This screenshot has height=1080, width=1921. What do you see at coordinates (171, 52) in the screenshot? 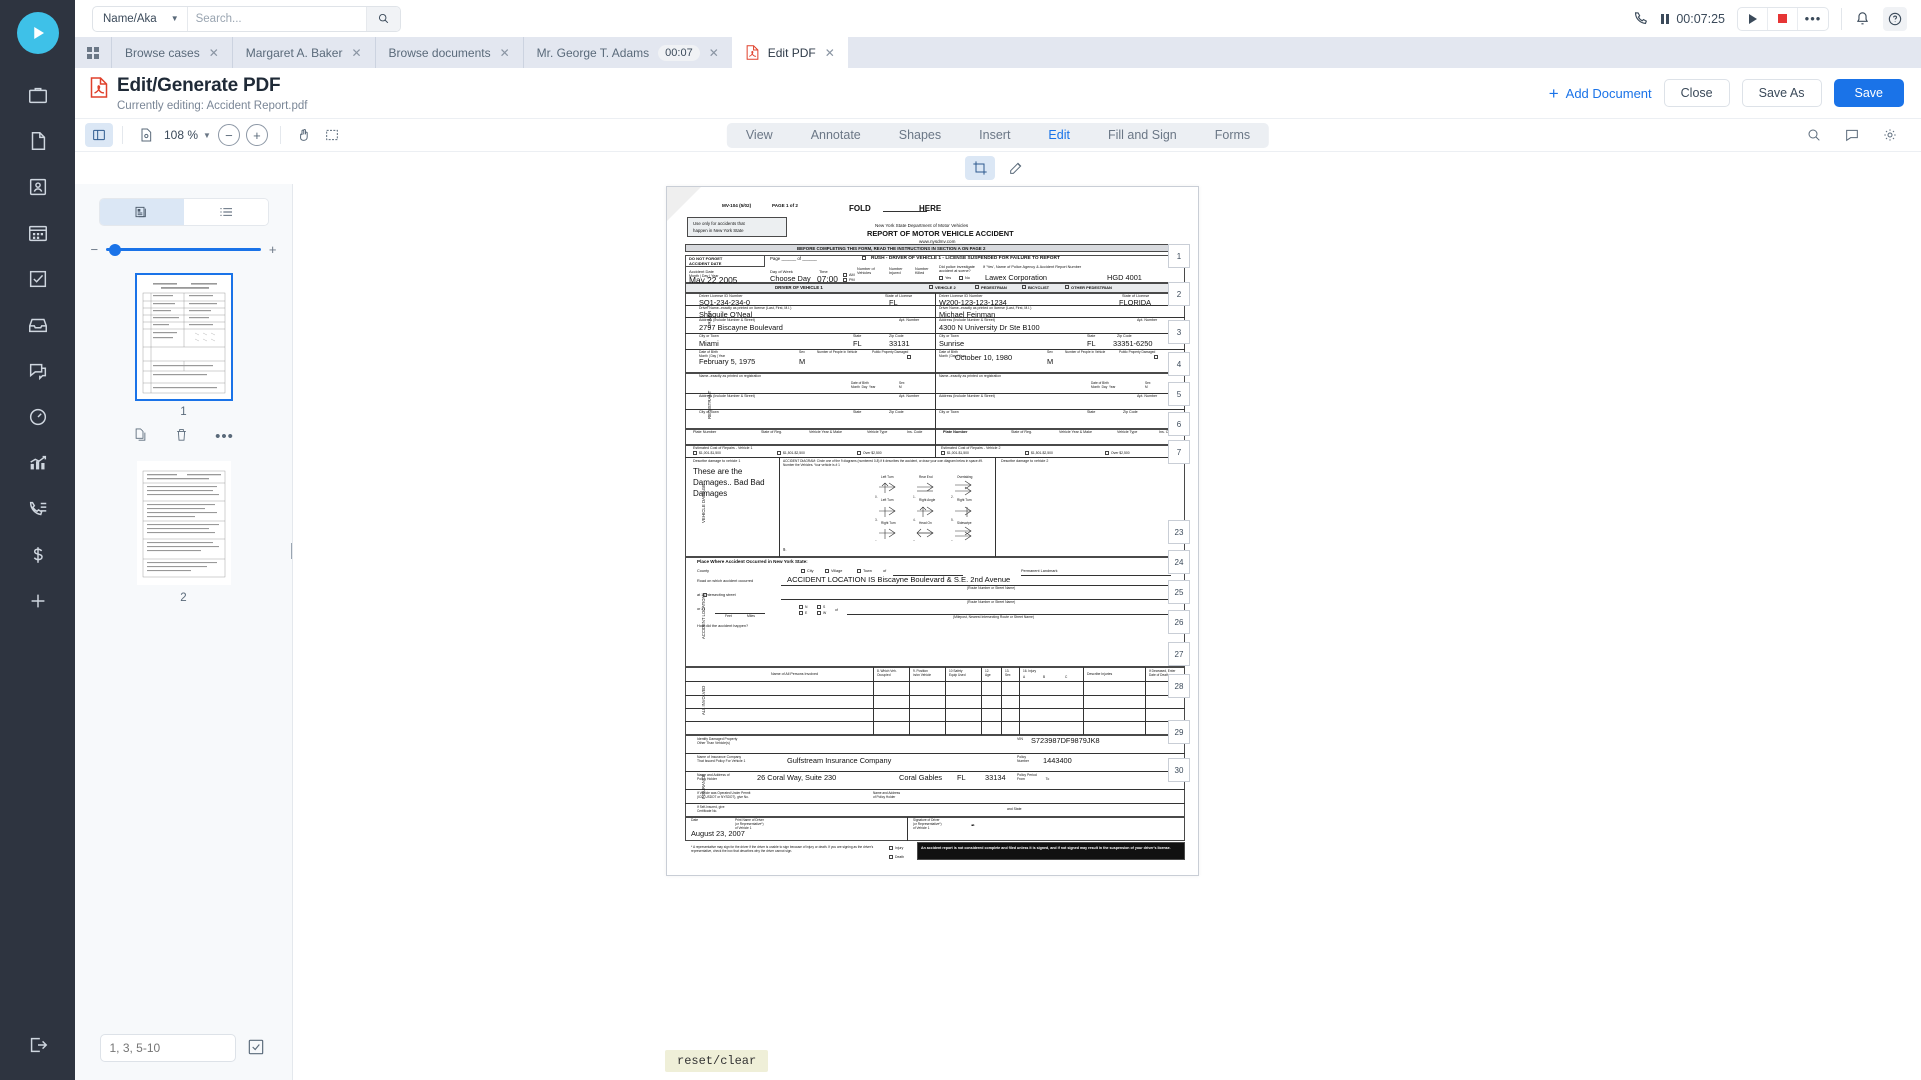
I see `tab-browse-cases: Browse cases ✕` at bounding box center [171, 52].